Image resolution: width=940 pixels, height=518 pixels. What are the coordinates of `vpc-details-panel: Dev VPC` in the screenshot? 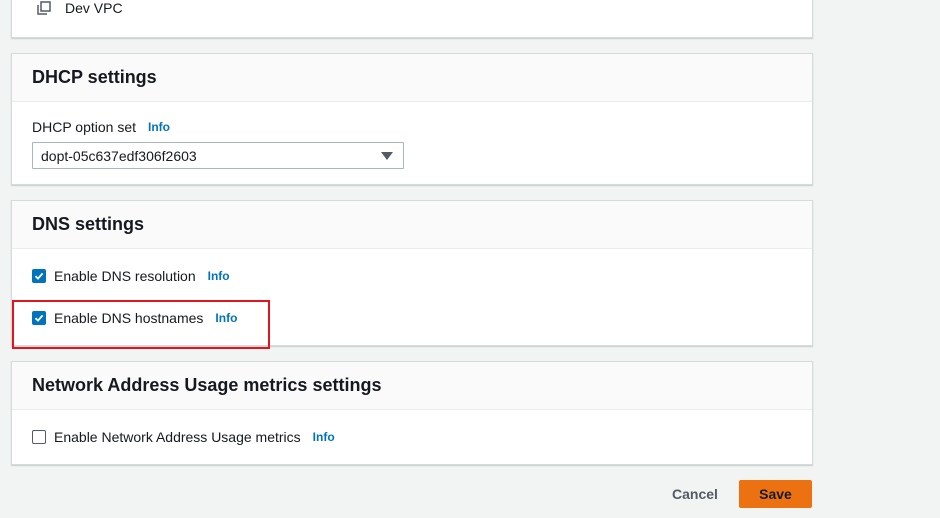 It's located at (412, 19).